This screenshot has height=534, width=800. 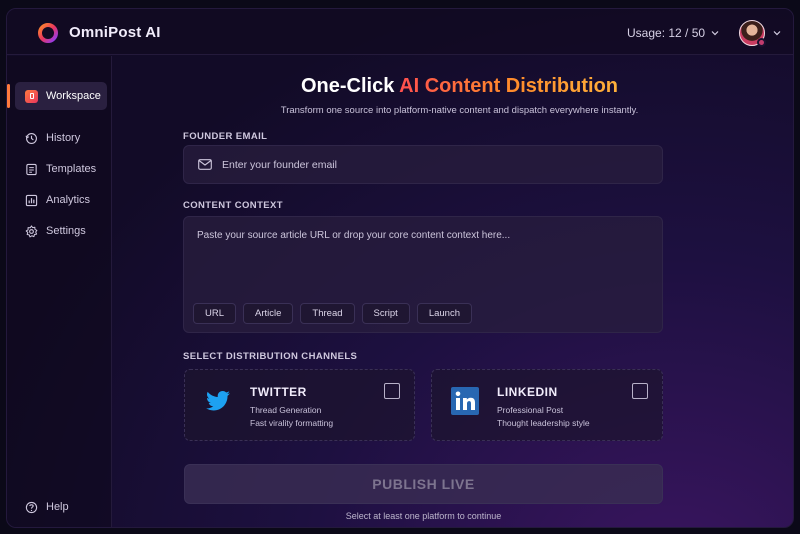 What do you see at coordinates (278, 392) in the screenshot?
I see `channel-name: TWITTER` at bounding box center [278, 392].